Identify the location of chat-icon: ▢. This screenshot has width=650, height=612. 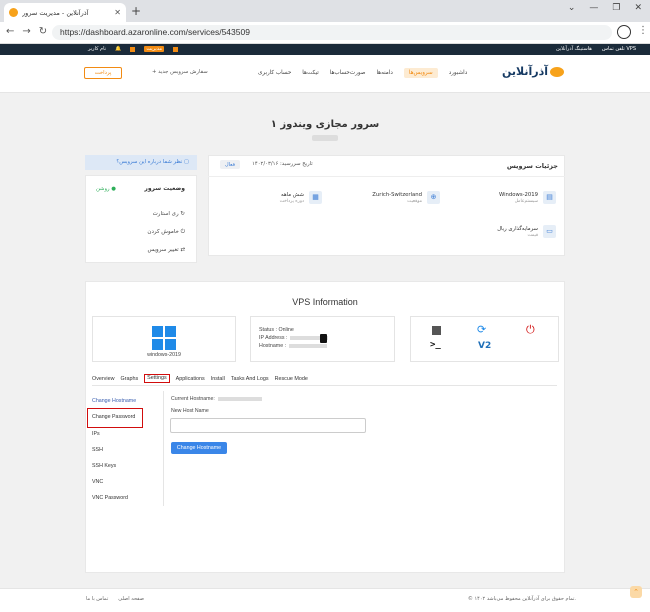
(186, 162).